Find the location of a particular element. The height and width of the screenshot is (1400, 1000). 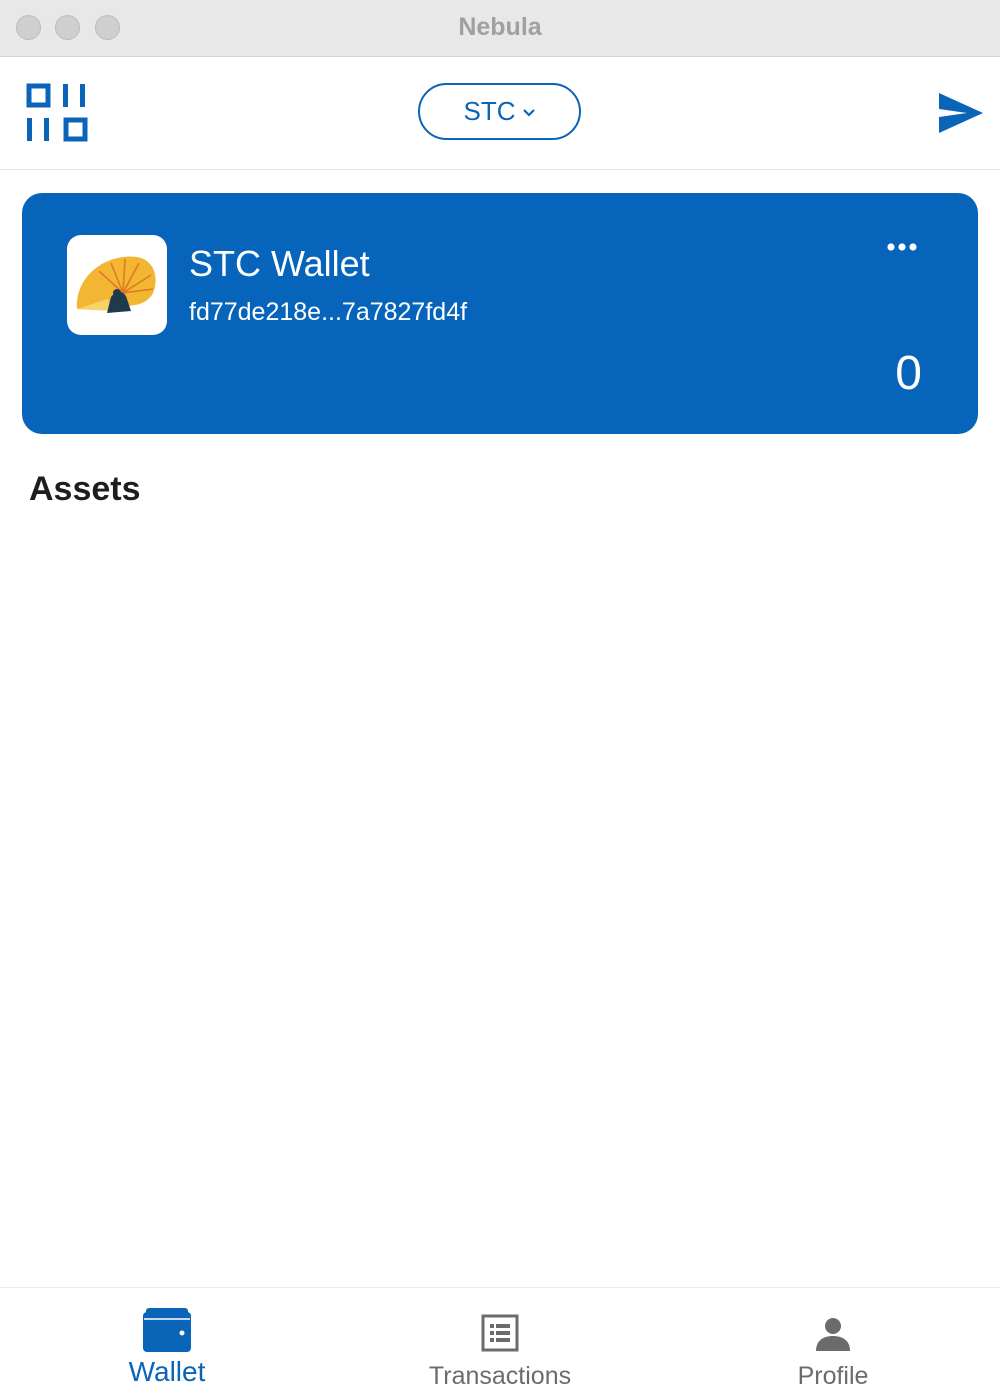

transactions-list-icon is located at coordinates (500, 1333).